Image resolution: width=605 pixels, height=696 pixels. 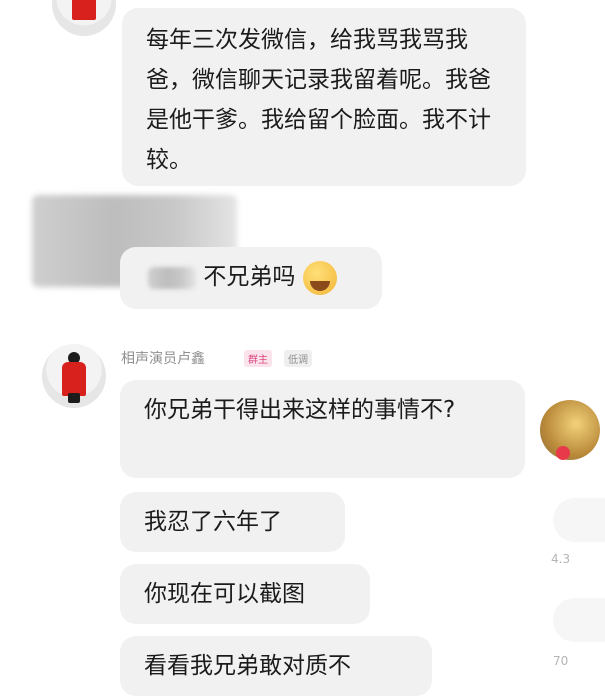 I want to click on avatar, so click(x=74, y=376).